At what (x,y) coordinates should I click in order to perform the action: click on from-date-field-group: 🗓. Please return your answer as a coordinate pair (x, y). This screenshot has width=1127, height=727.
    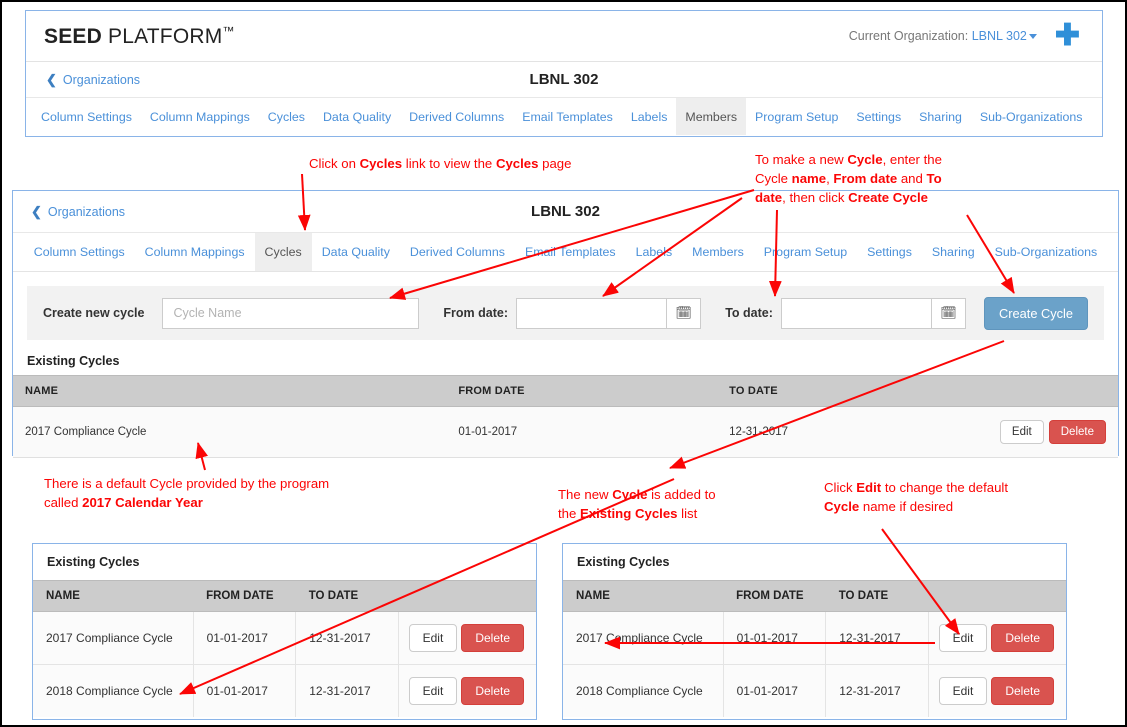
    Looking at the image, I should click on (609, 313).